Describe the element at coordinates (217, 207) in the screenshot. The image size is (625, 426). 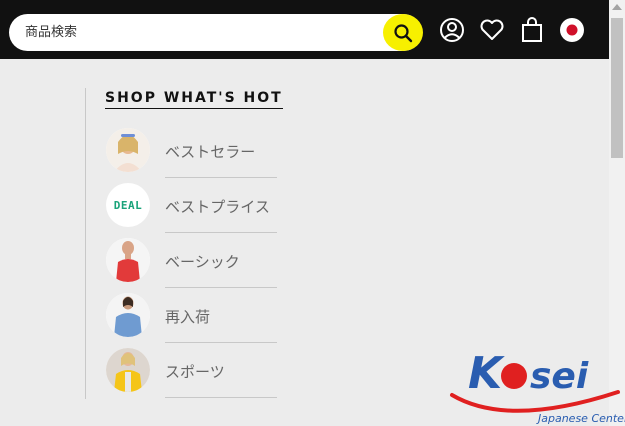
I see `category-label: ベストプライス` at that location.